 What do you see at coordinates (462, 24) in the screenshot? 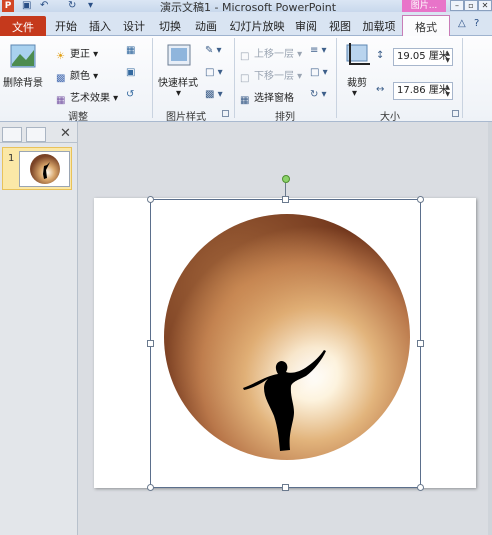
I see `minimize-ribbon-icon: △` at bounding box center [462, 24].